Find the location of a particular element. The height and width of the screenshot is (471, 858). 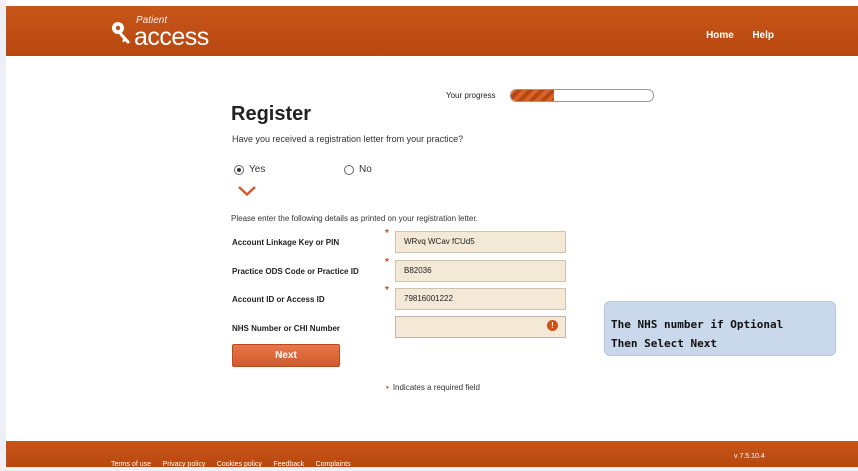

top-nav: Home Help is located at coordinates (733, 34).